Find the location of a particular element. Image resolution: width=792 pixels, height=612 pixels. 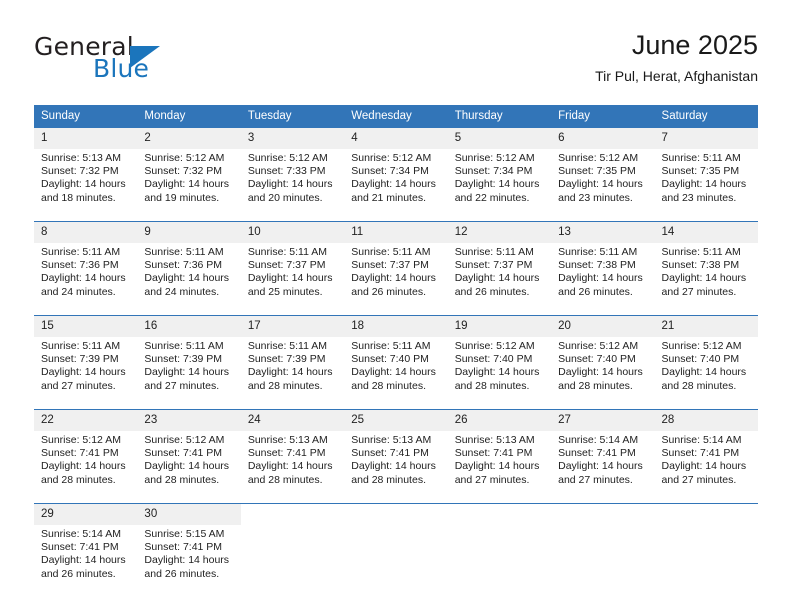

day-number: 13 is located at coordinates (603, 232).